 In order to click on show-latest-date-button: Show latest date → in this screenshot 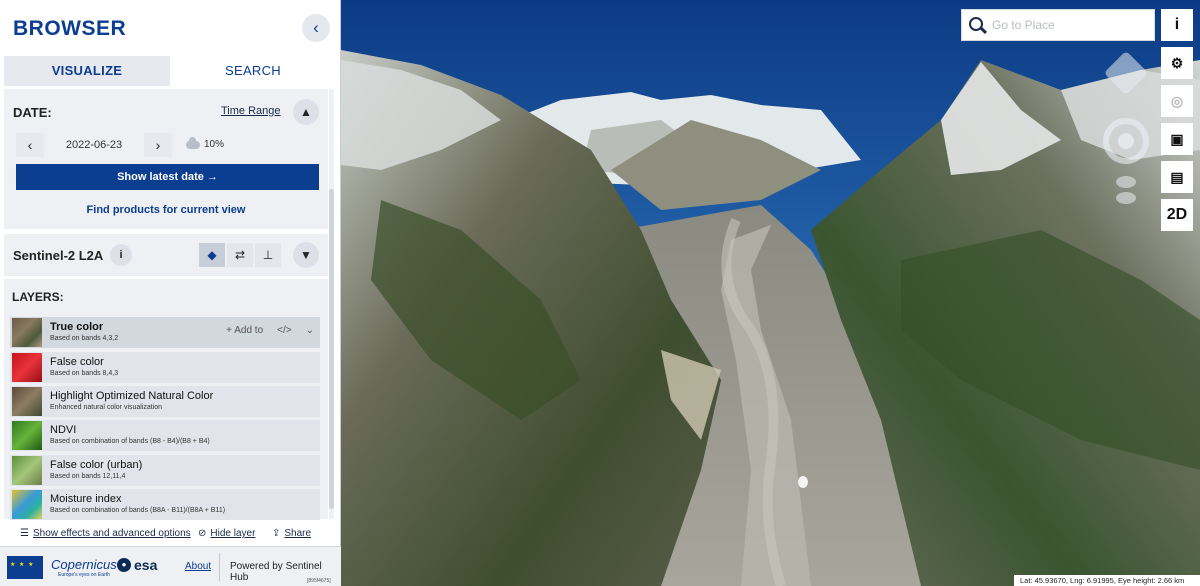, I will do `click(167, 177)`.